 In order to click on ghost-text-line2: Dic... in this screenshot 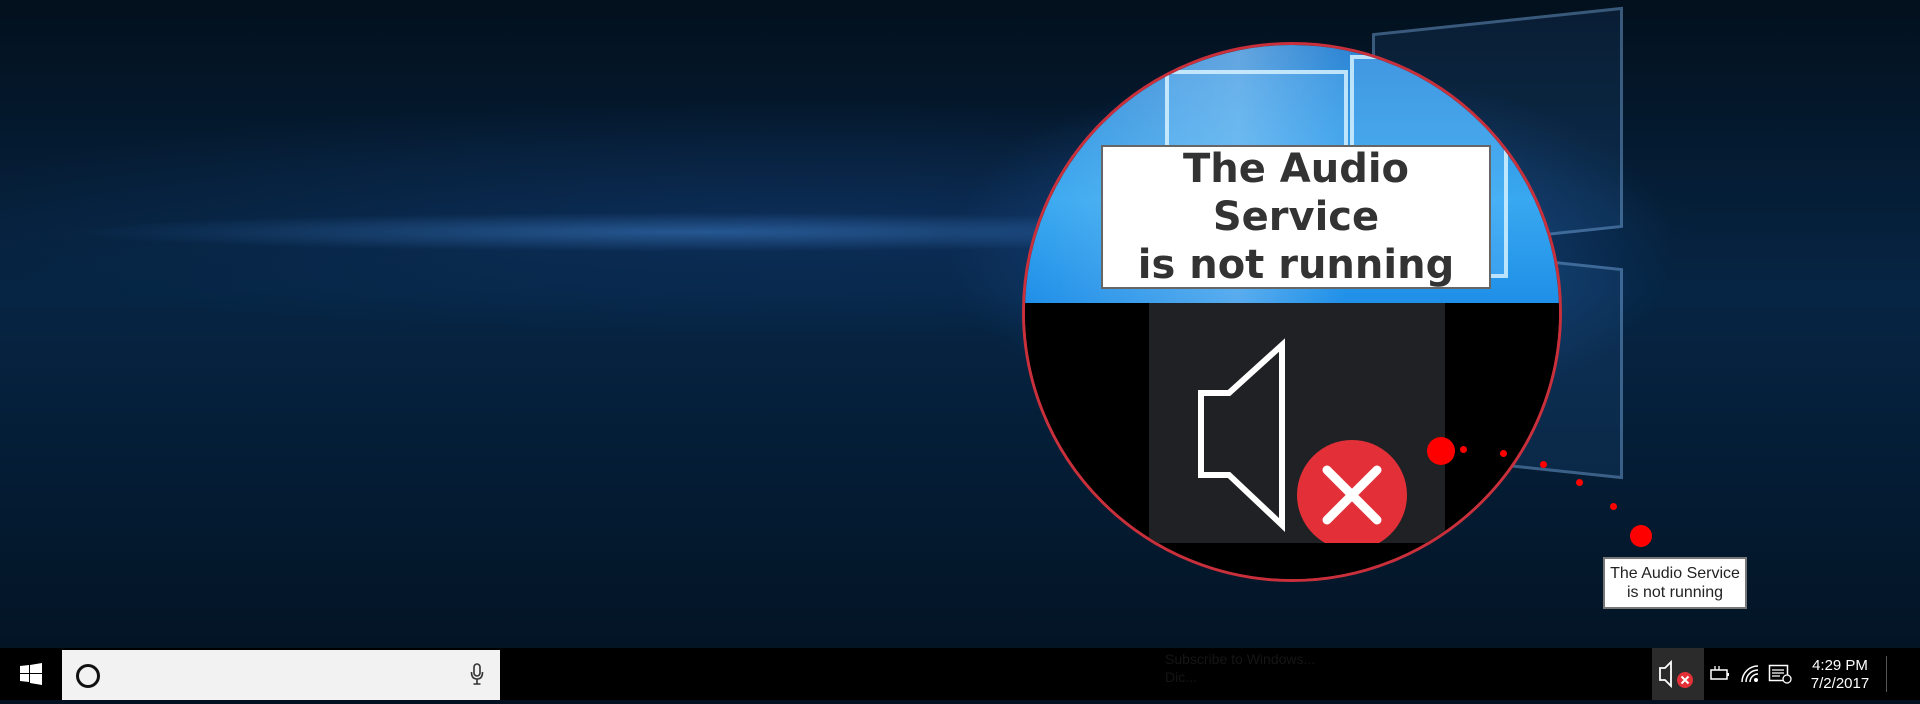, I will do `click(1181, 677)`.